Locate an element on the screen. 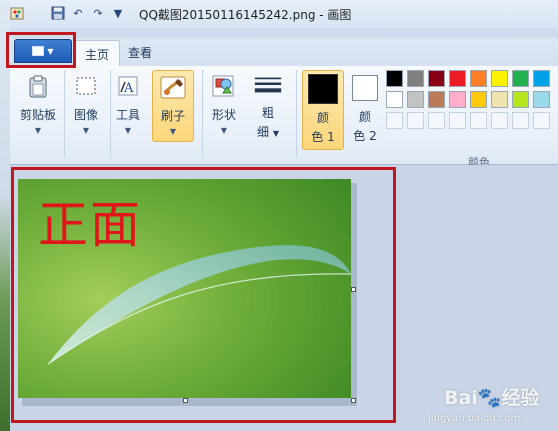 The height and width of the screenshot is (431, 558). image-label: 图像 is located at coordinates (85, 115).